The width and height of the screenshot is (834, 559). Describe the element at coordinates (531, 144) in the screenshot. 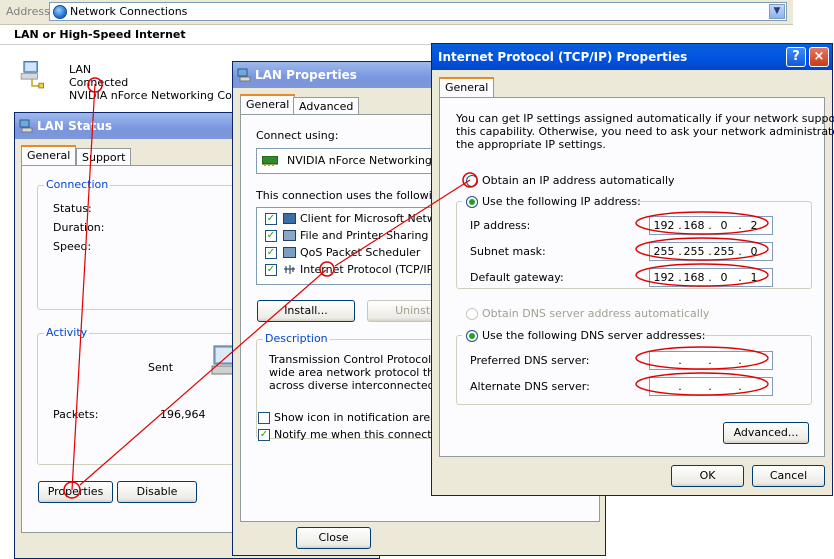

I see `intro-line: the appropriate IP settings.` at that location.